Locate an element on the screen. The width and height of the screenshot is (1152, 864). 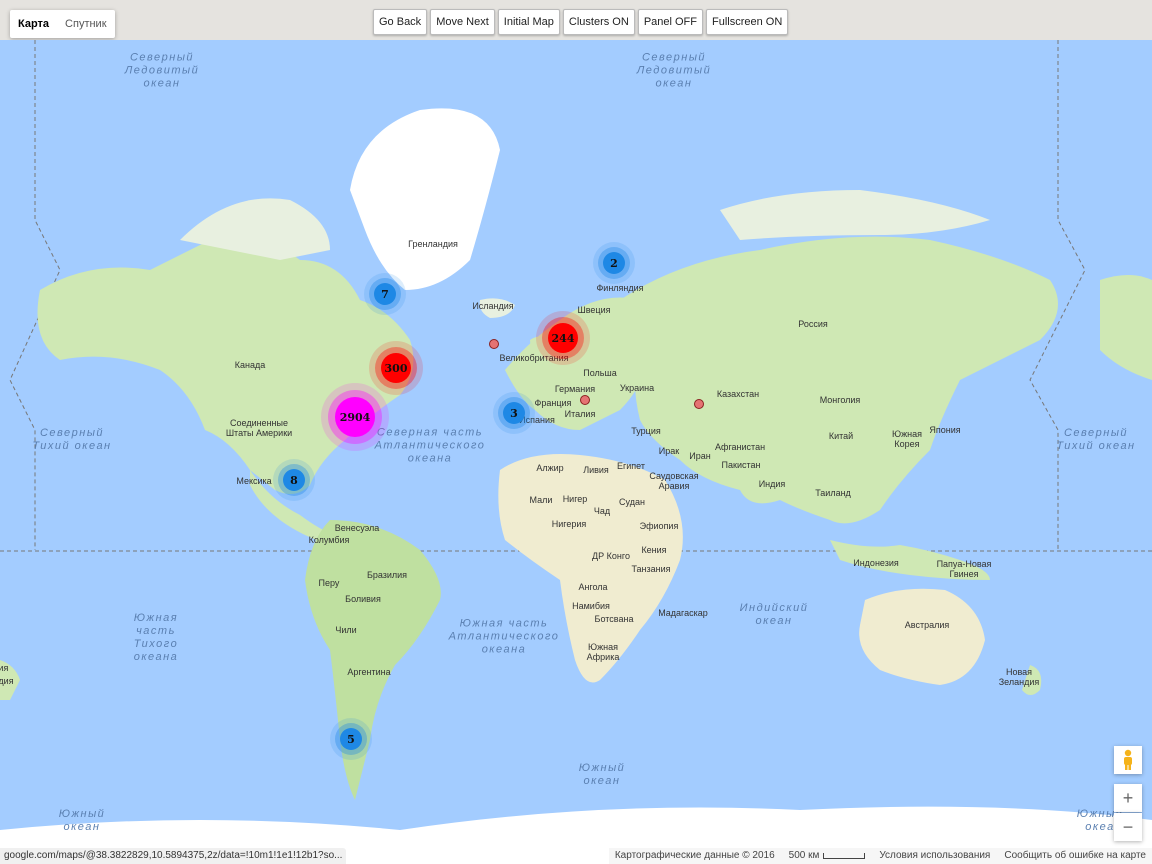
initial-map-button: Initial Map is located at coordinates (528, 22).